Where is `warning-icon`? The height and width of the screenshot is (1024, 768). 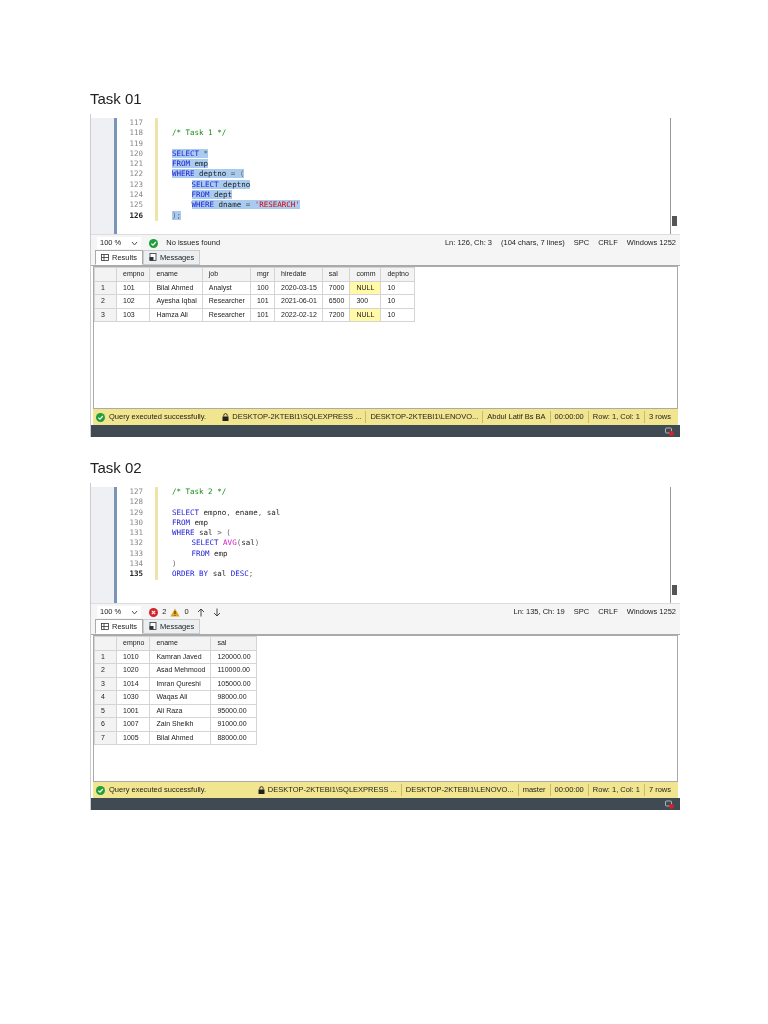 warning-icon is located at coordinates (175, 612).